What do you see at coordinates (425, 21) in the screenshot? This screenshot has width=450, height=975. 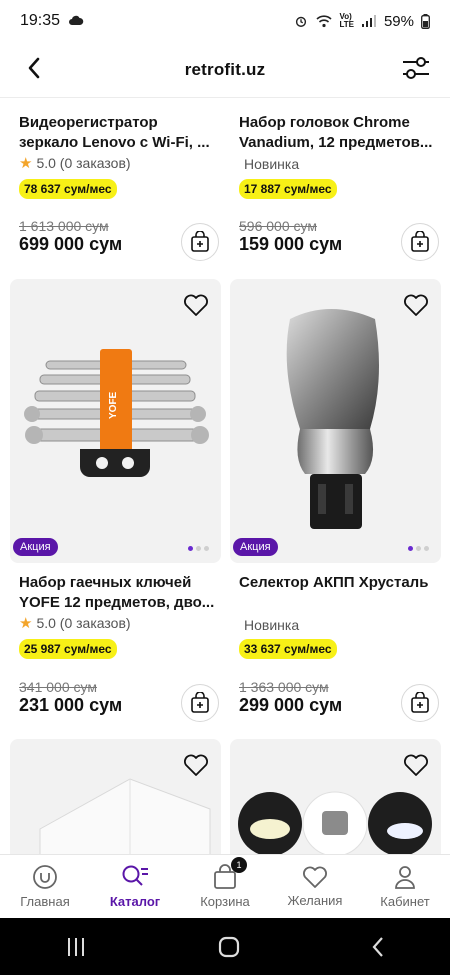 I see `battery-icon` at bounding box center [425, 21].